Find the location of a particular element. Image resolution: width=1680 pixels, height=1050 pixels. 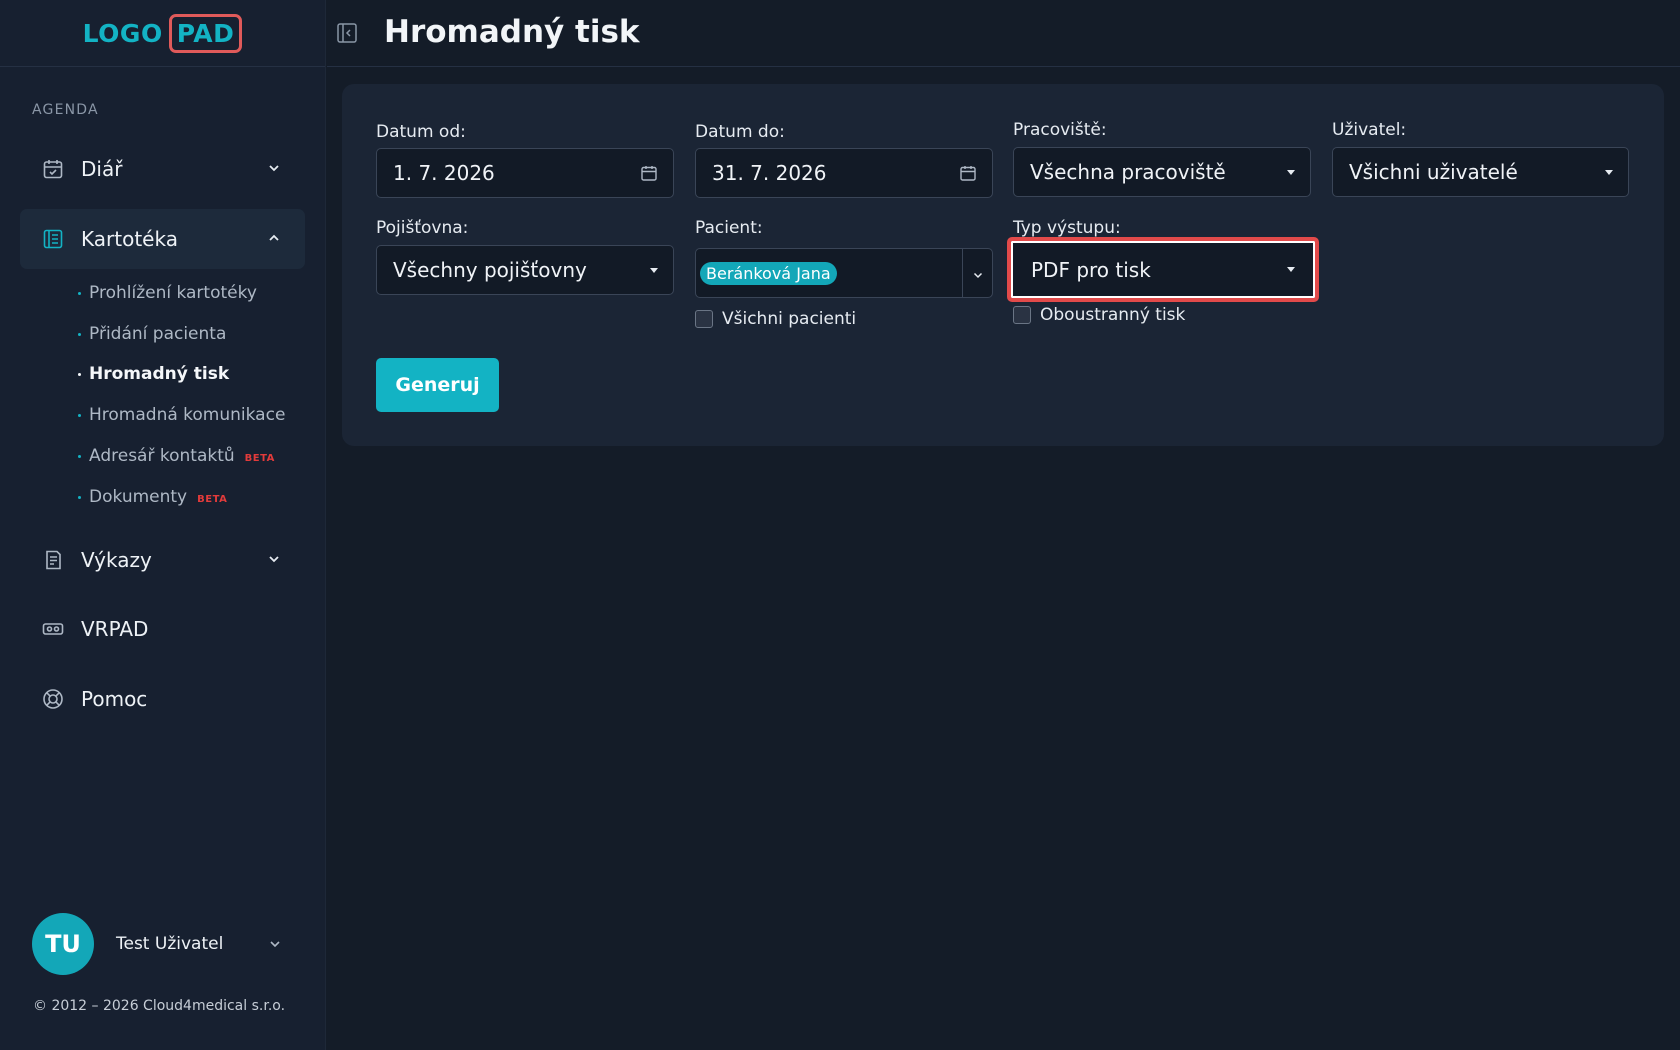

divider is located at coordinates (962, 273).